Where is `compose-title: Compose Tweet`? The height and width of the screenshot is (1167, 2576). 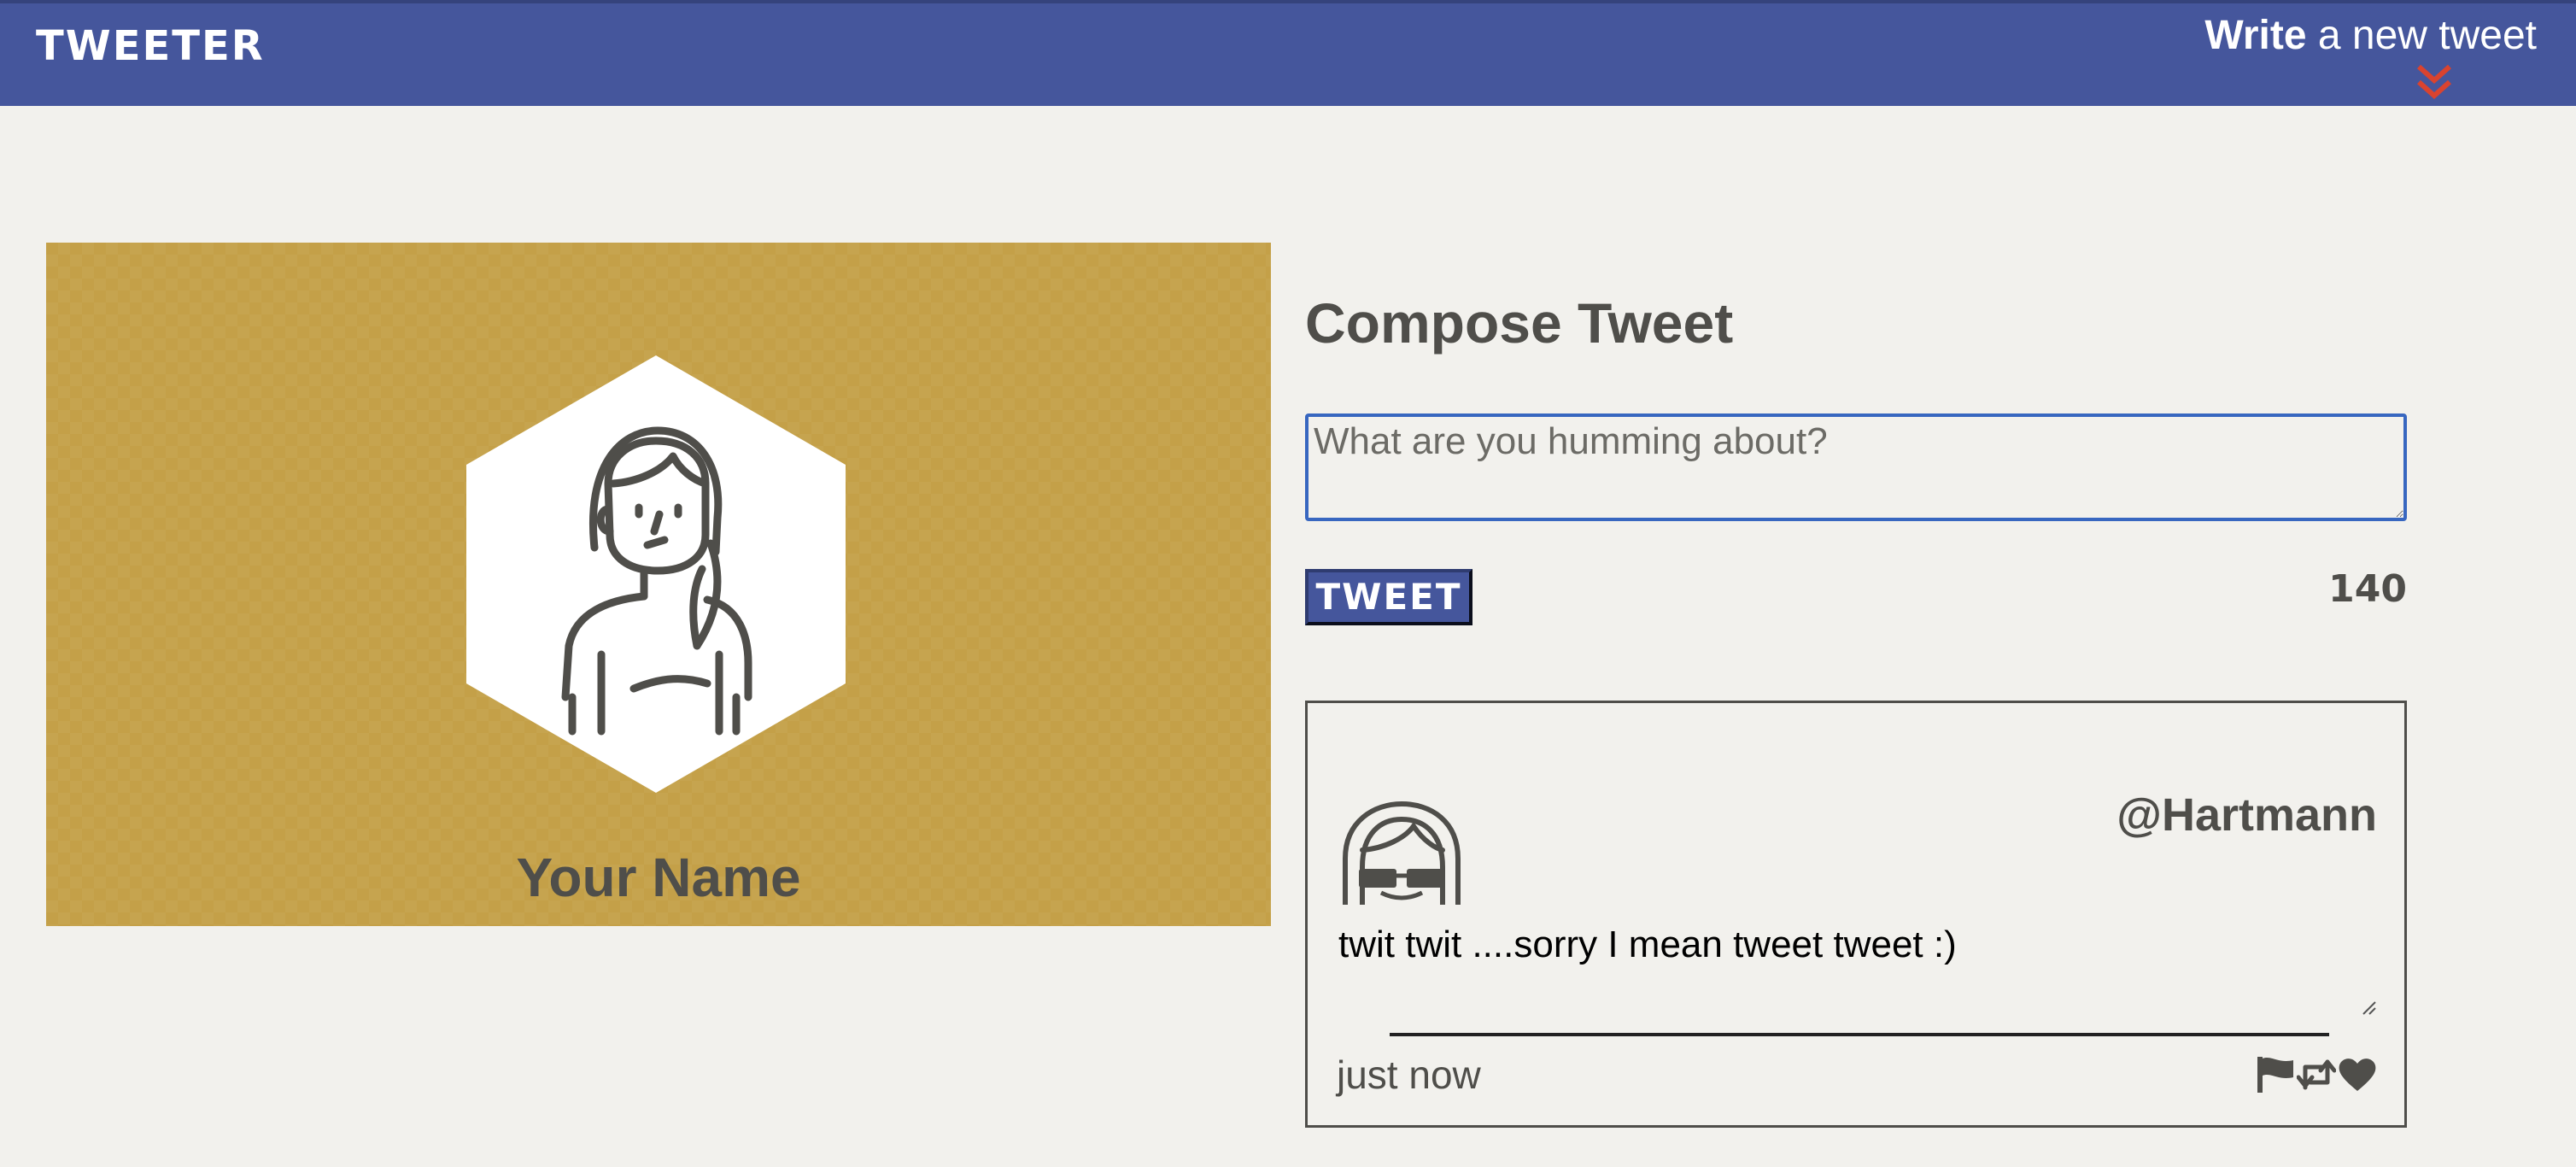
compose-title: Compose Tweet is located at coordinates (1519, 323).